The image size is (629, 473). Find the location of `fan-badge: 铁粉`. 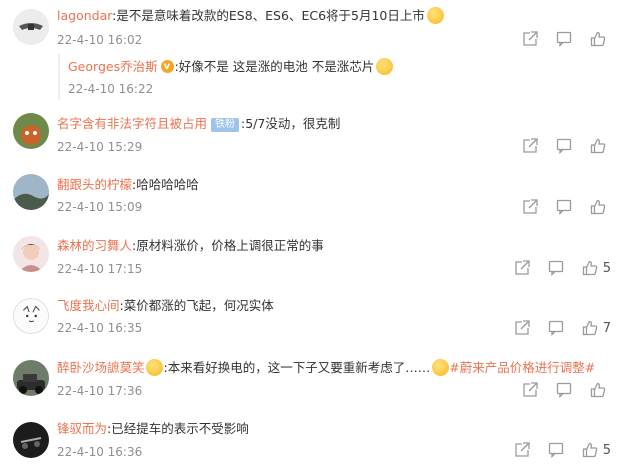

fan-badge: 铁粉 is located at coordinates (225, 125).